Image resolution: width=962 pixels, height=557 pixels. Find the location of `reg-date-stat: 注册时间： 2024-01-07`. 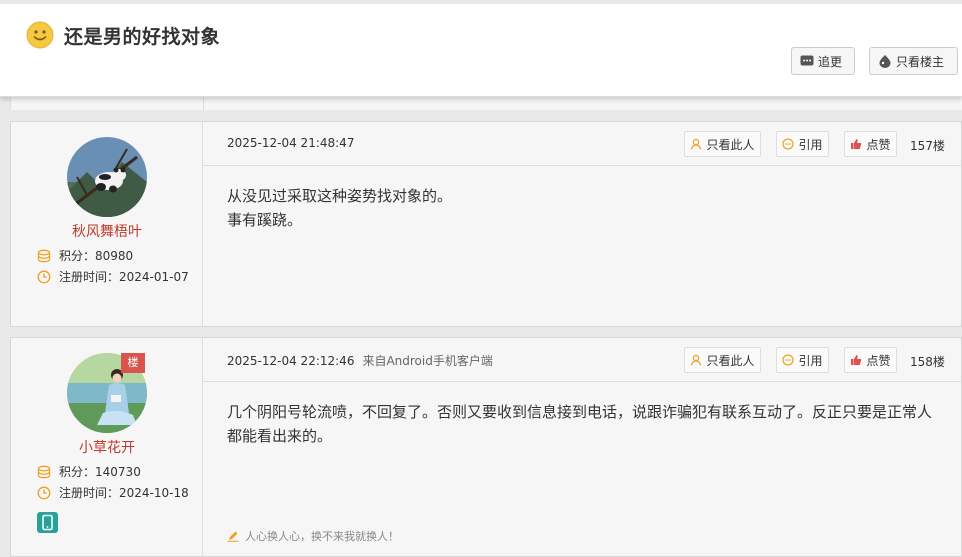

reg-date-stat: 注册时间： 2024-01-07 is located at coordinates (113, 276).